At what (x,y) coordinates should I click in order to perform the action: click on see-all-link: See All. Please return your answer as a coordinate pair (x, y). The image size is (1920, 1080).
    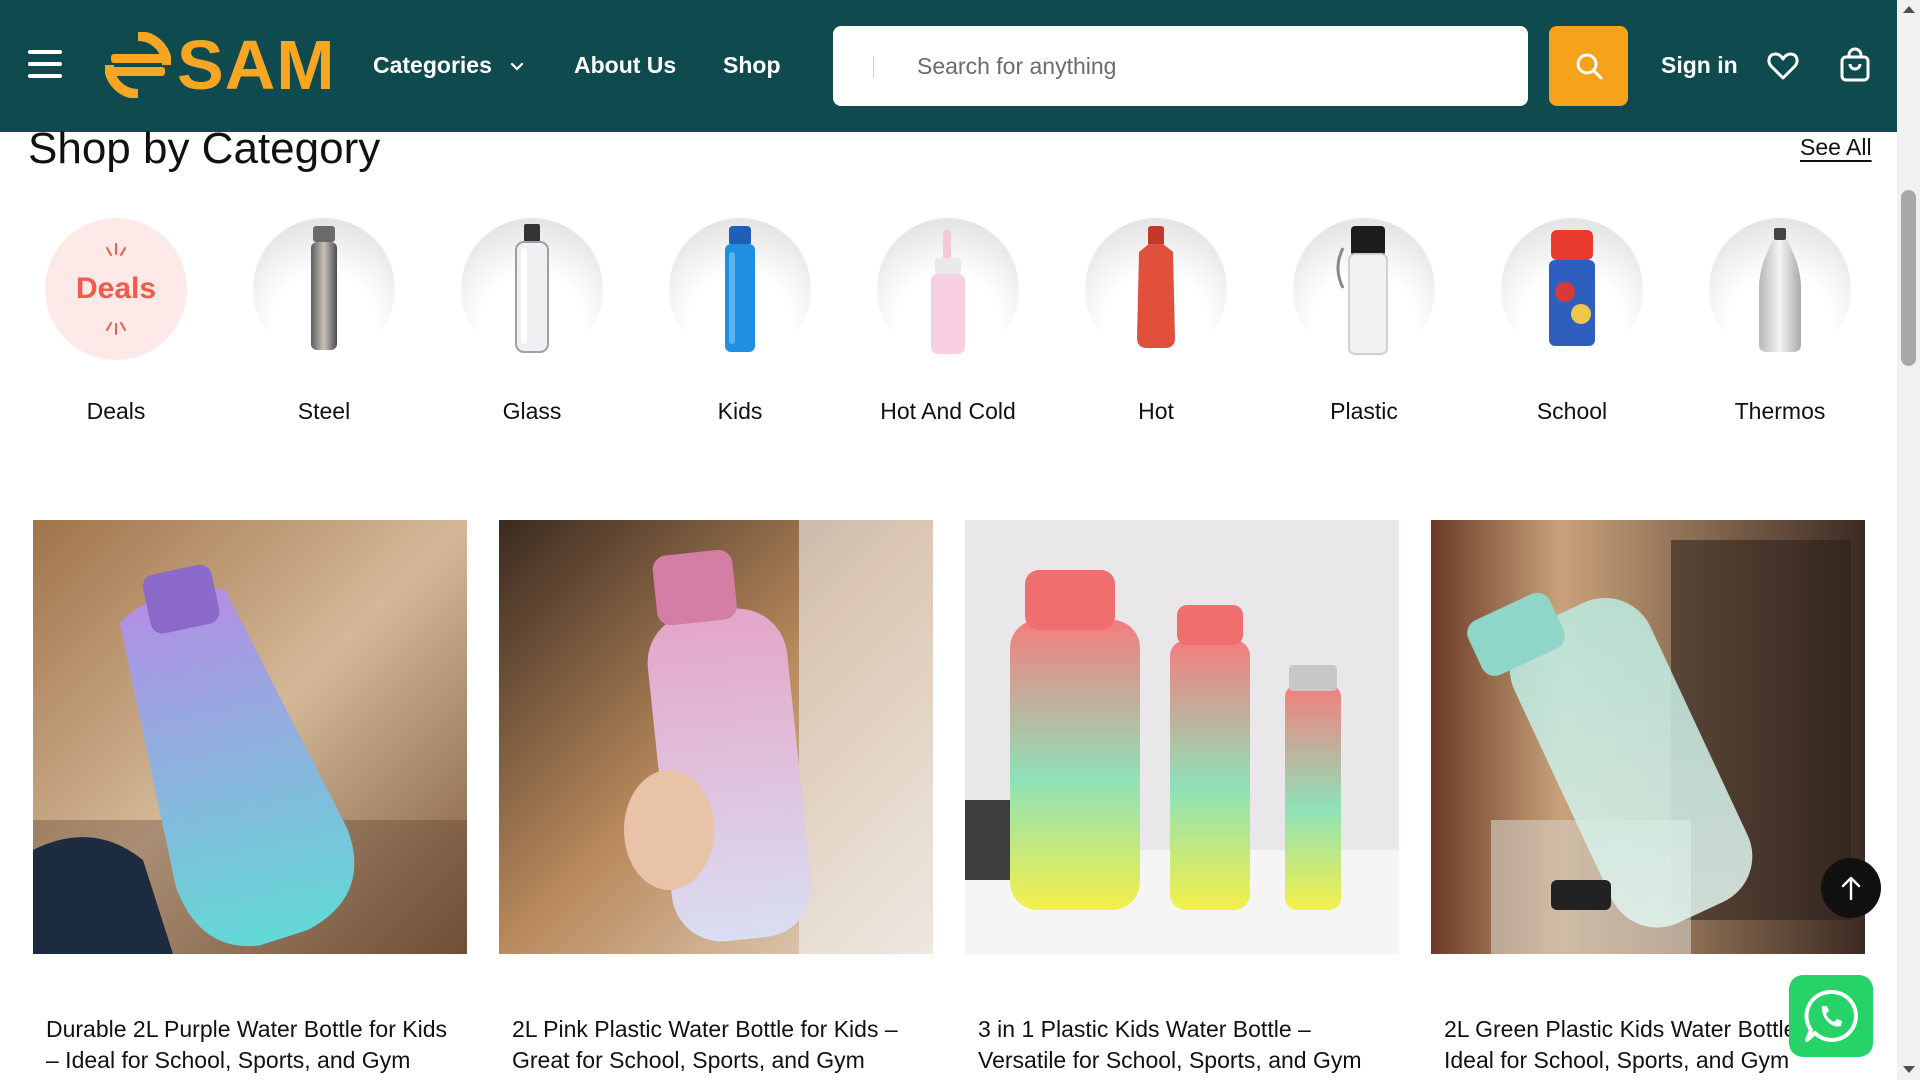
    Looking at the image, I should click on (1836, 147).